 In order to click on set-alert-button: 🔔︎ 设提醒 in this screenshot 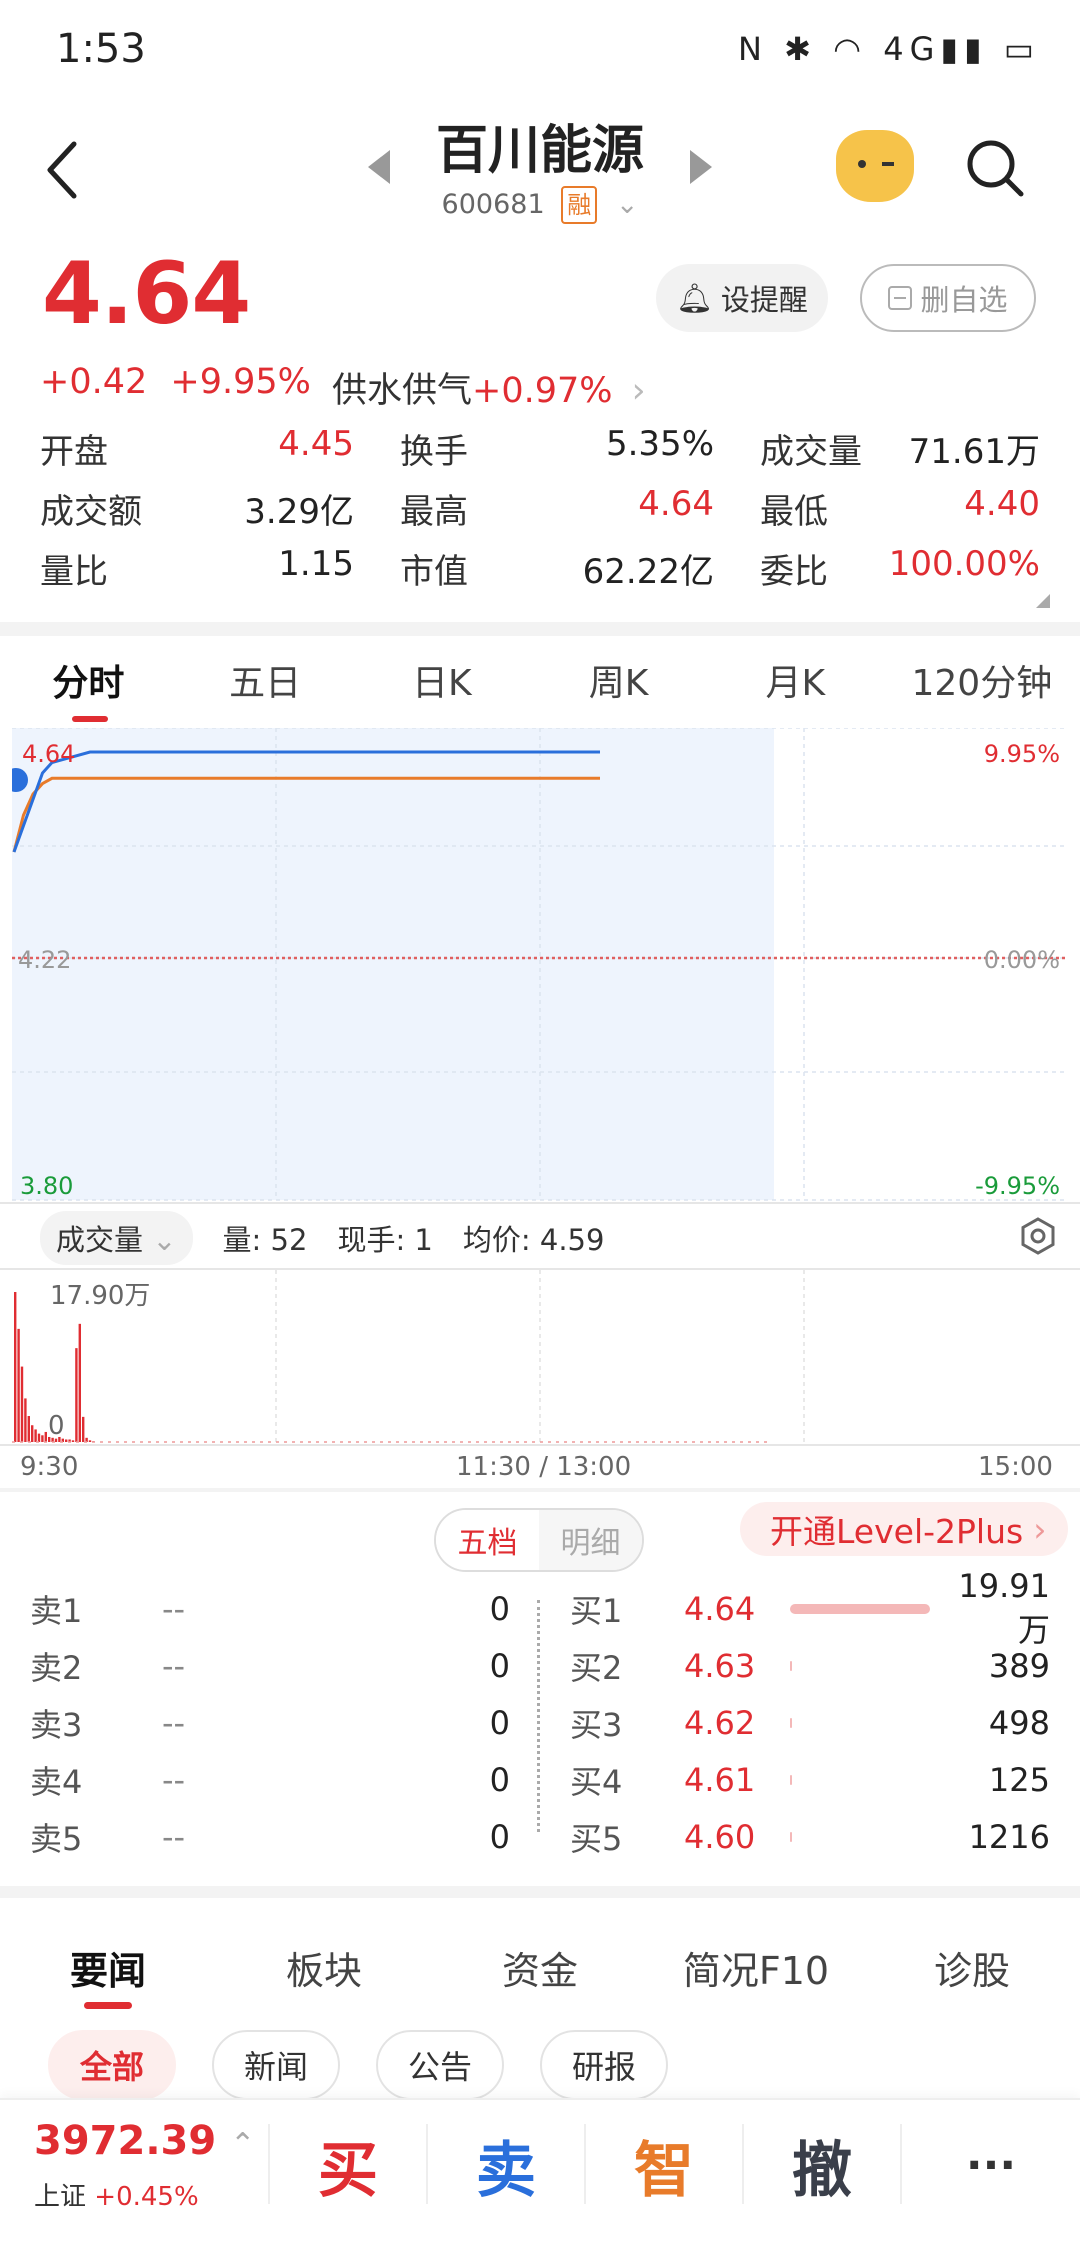, I will do `click(742, 298)`.